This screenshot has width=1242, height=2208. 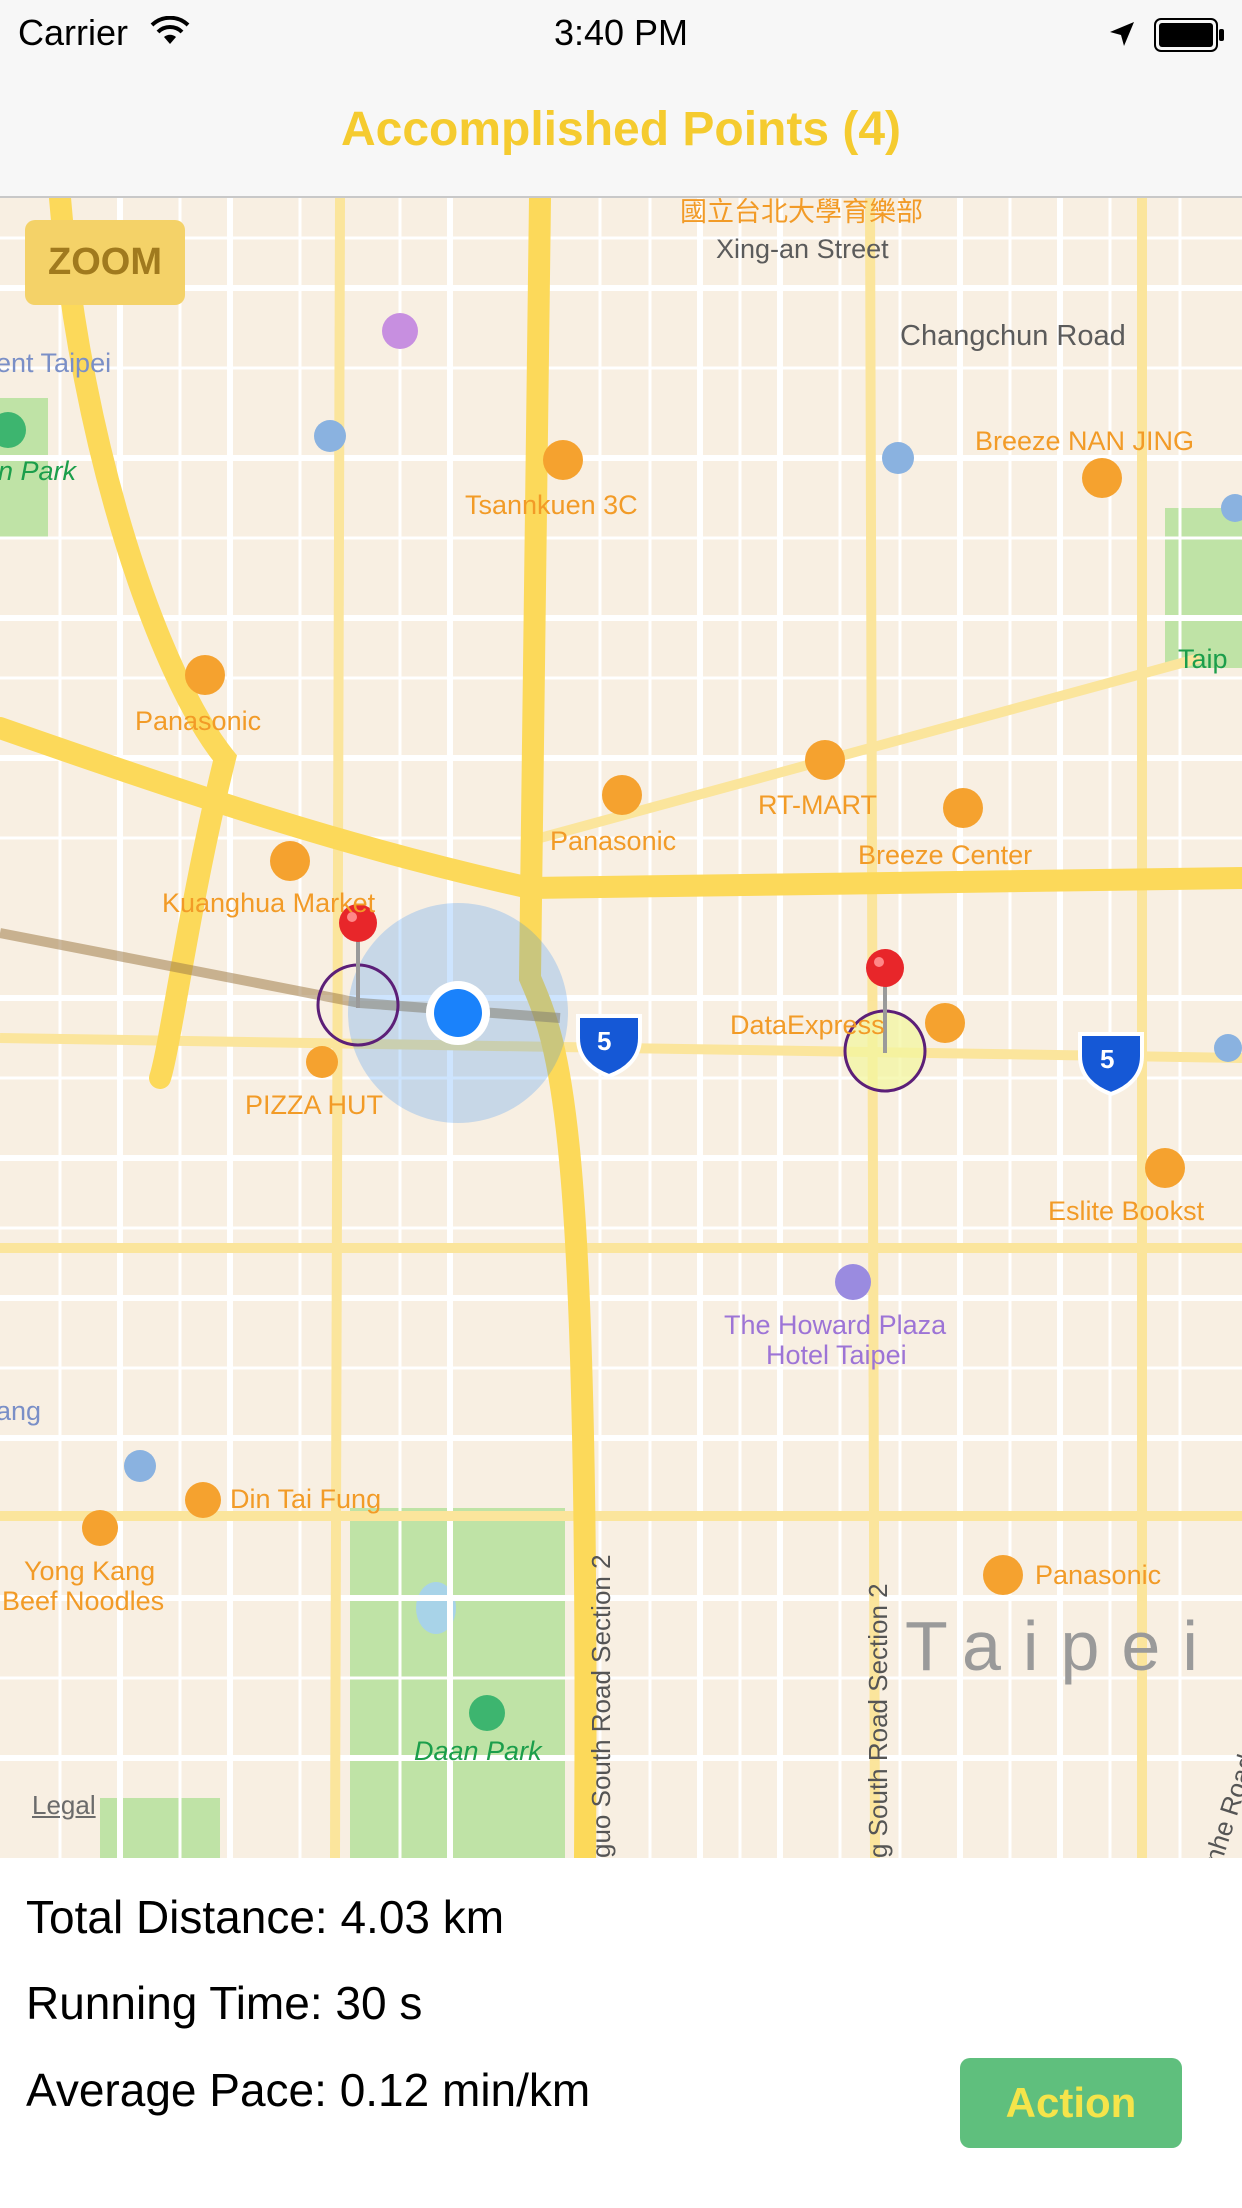 What do you see at coordinates (308, 2090) in the screenshot?
I see `average-pace-label: Average Pace: 0.12 min/km` at bounding box center [308, 2090].